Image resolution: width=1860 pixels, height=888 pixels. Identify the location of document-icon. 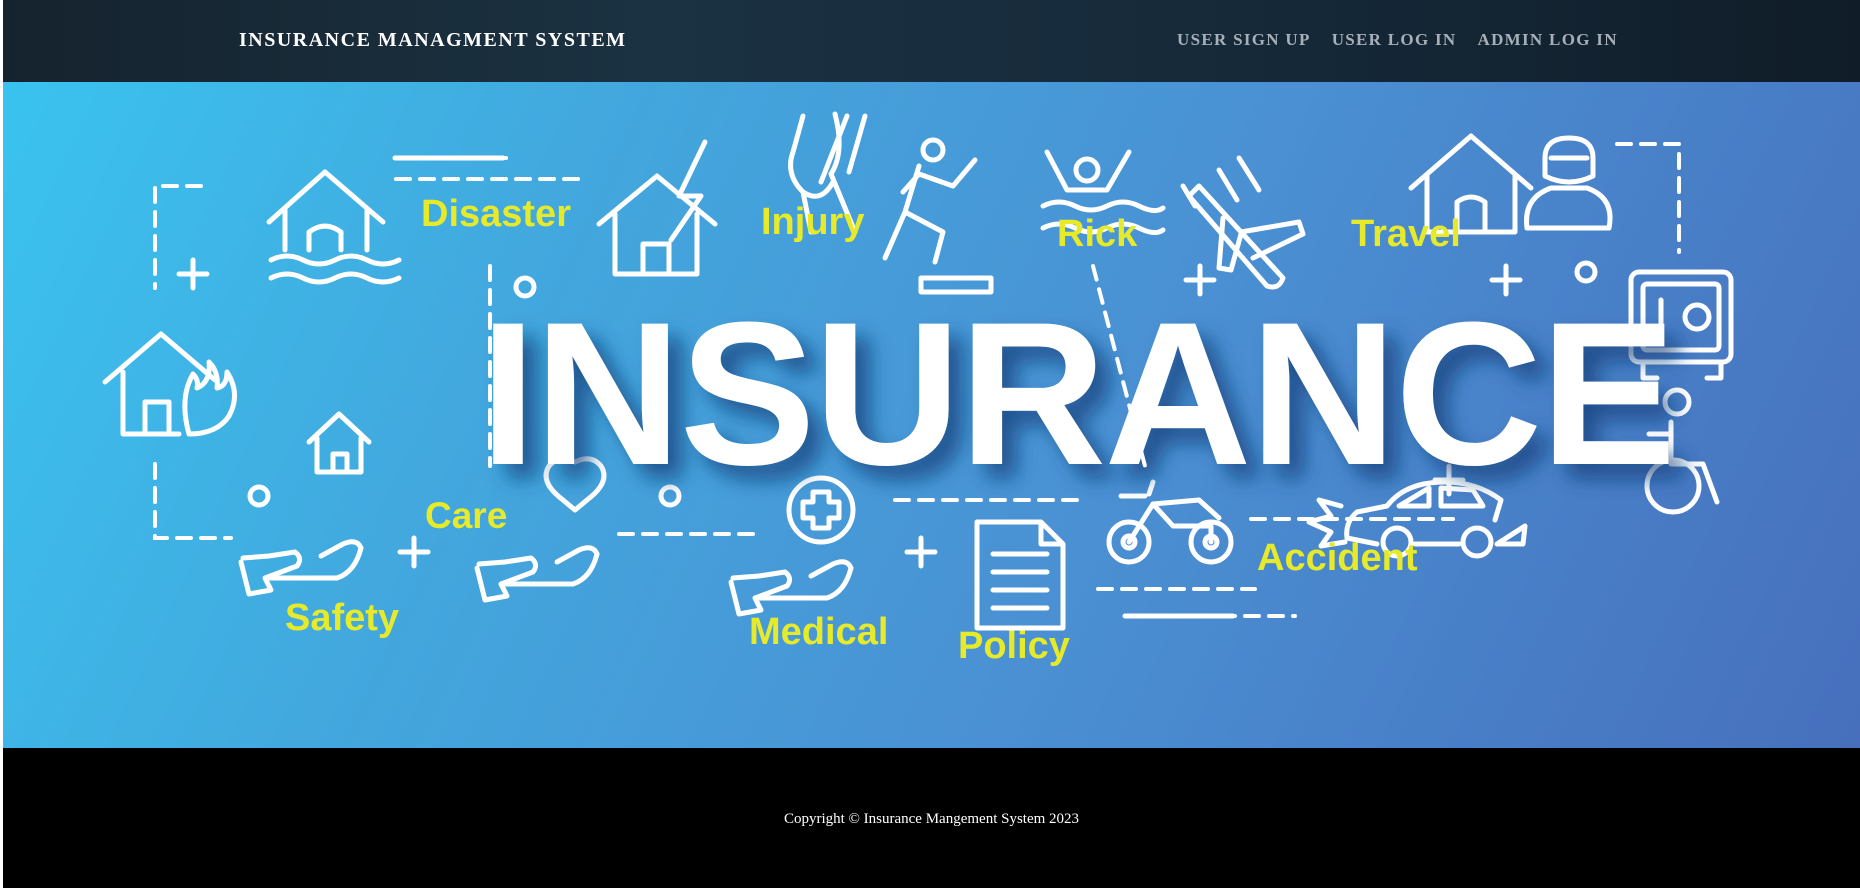
(1020, 575).